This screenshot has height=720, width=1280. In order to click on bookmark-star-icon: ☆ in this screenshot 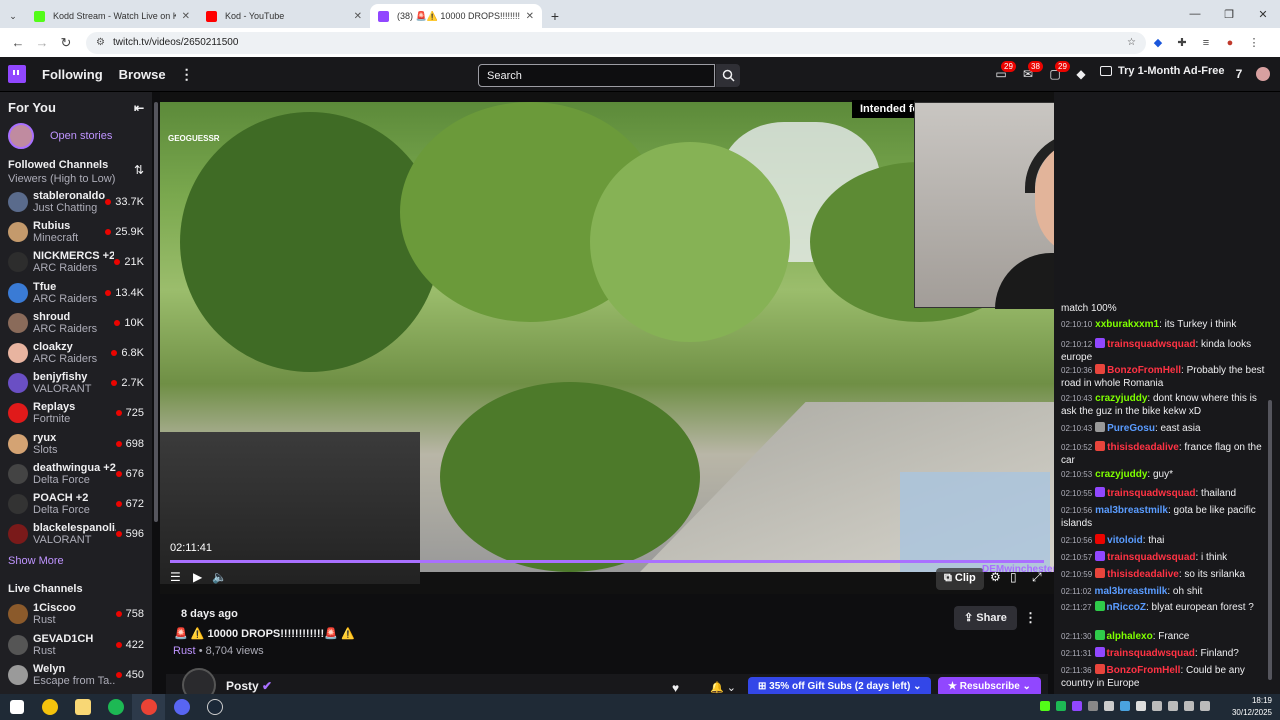, I will do `click(1131, 42)`.